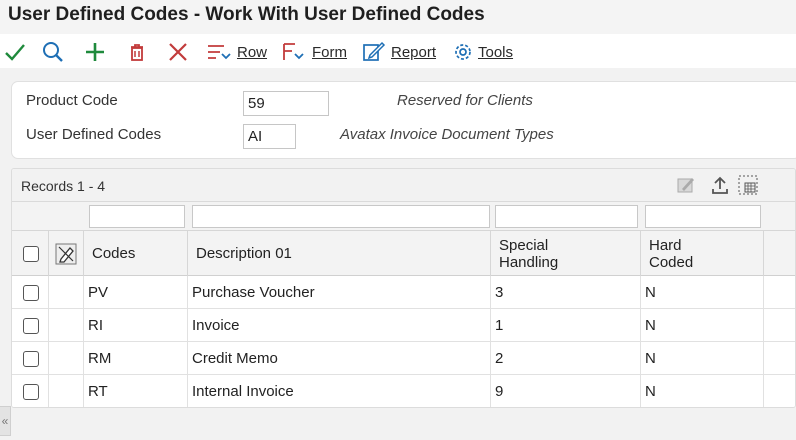 The width and height of the screenshot is (796, 440). Describe the element at coordinates (339, 253) in the screenshot. I see `column-description: Description 01` at that location.